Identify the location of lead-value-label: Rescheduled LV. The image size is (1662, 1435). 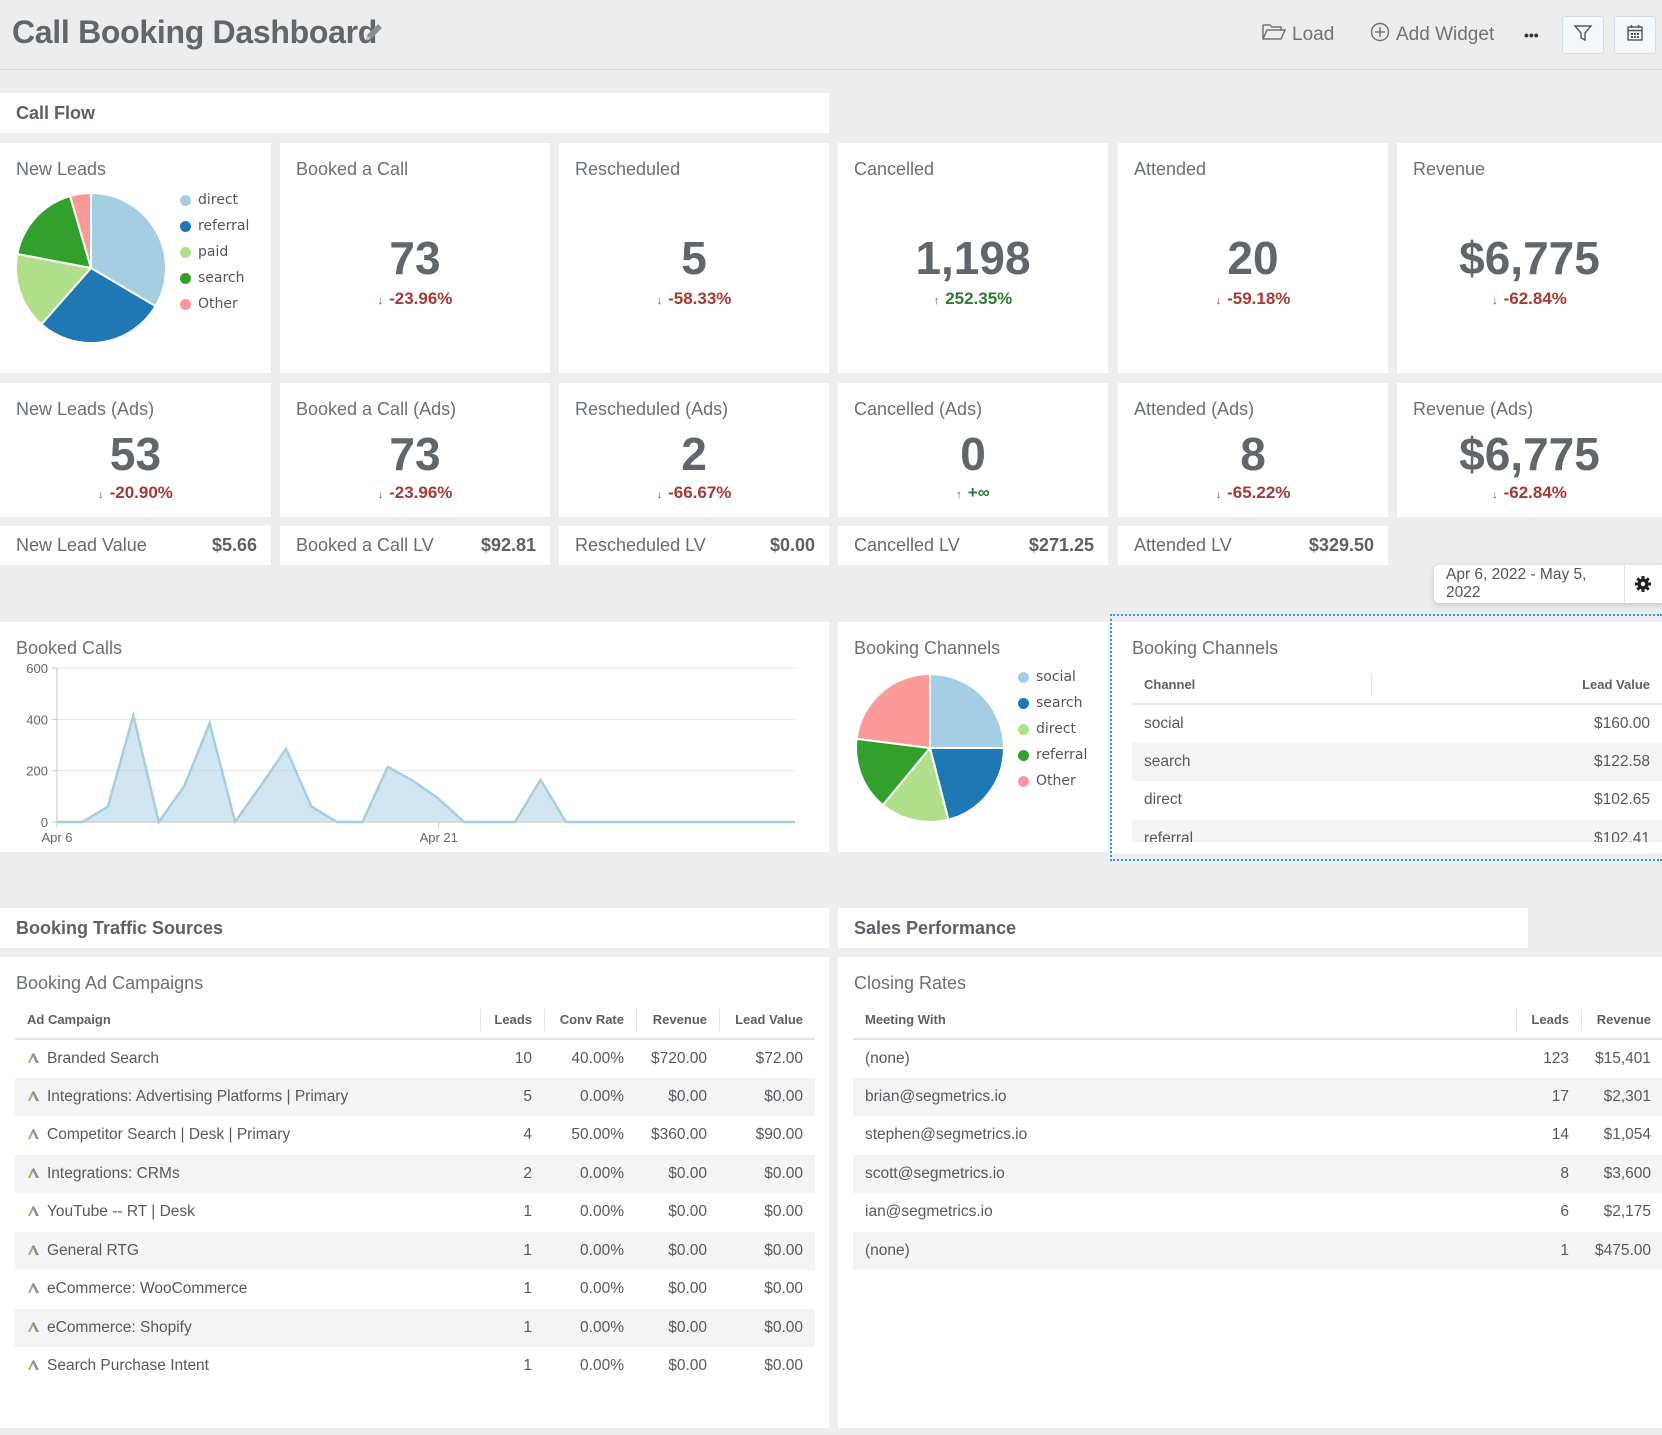
(640, 545).